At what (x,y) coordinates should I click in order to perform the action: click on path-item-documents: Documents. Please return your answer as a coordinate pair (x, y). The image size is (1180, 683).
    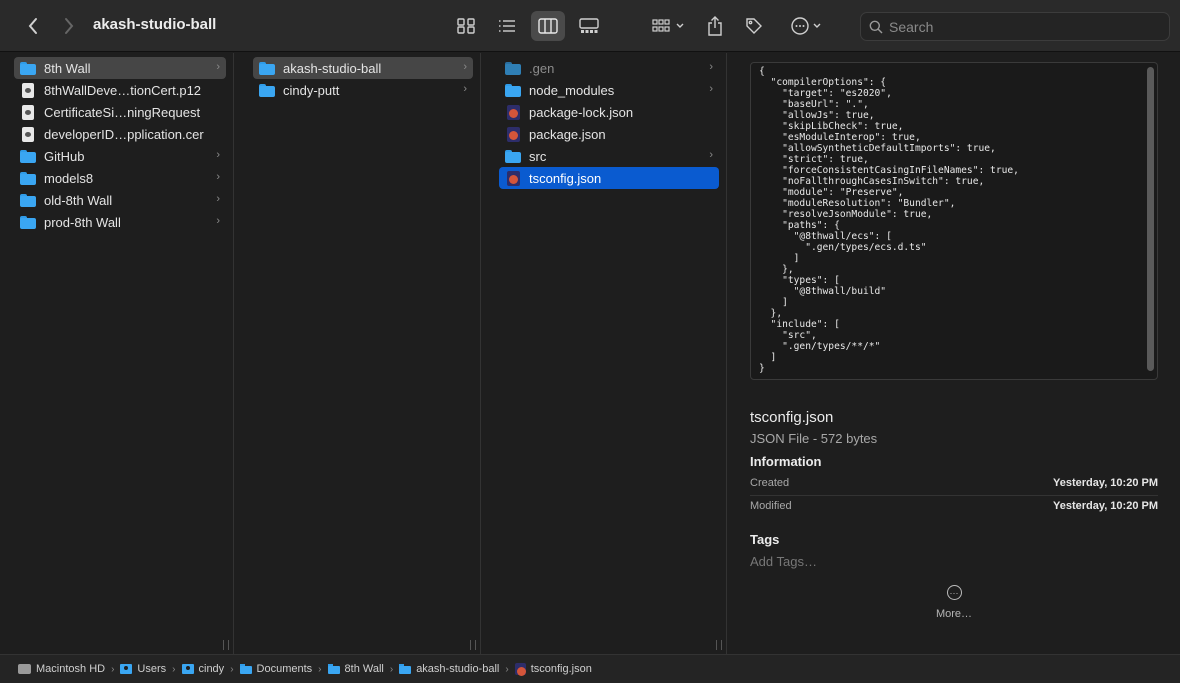
    Looking at the image, I should click on (276, 669).